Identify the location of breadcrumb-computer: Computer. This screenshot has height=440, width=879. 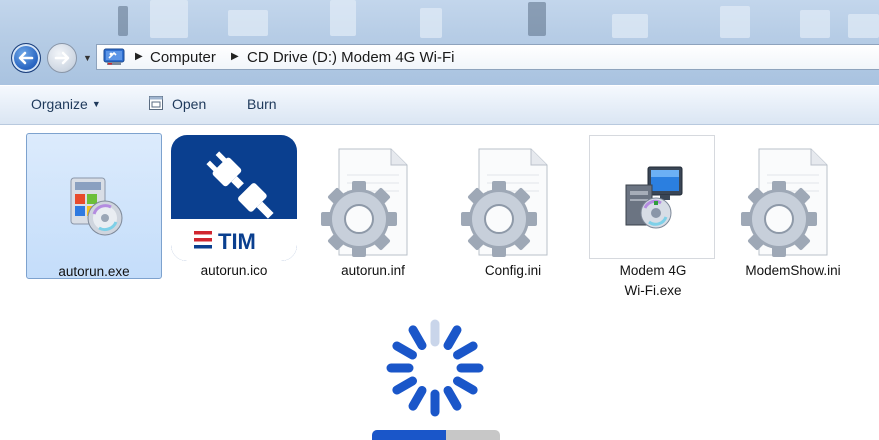
(183, 57).